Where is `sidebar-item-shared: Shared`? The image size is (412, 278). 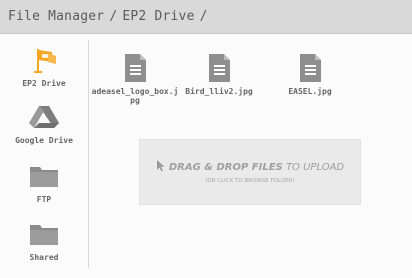 sidebar-item-shared: Shared is located at coordinates (44, 241).